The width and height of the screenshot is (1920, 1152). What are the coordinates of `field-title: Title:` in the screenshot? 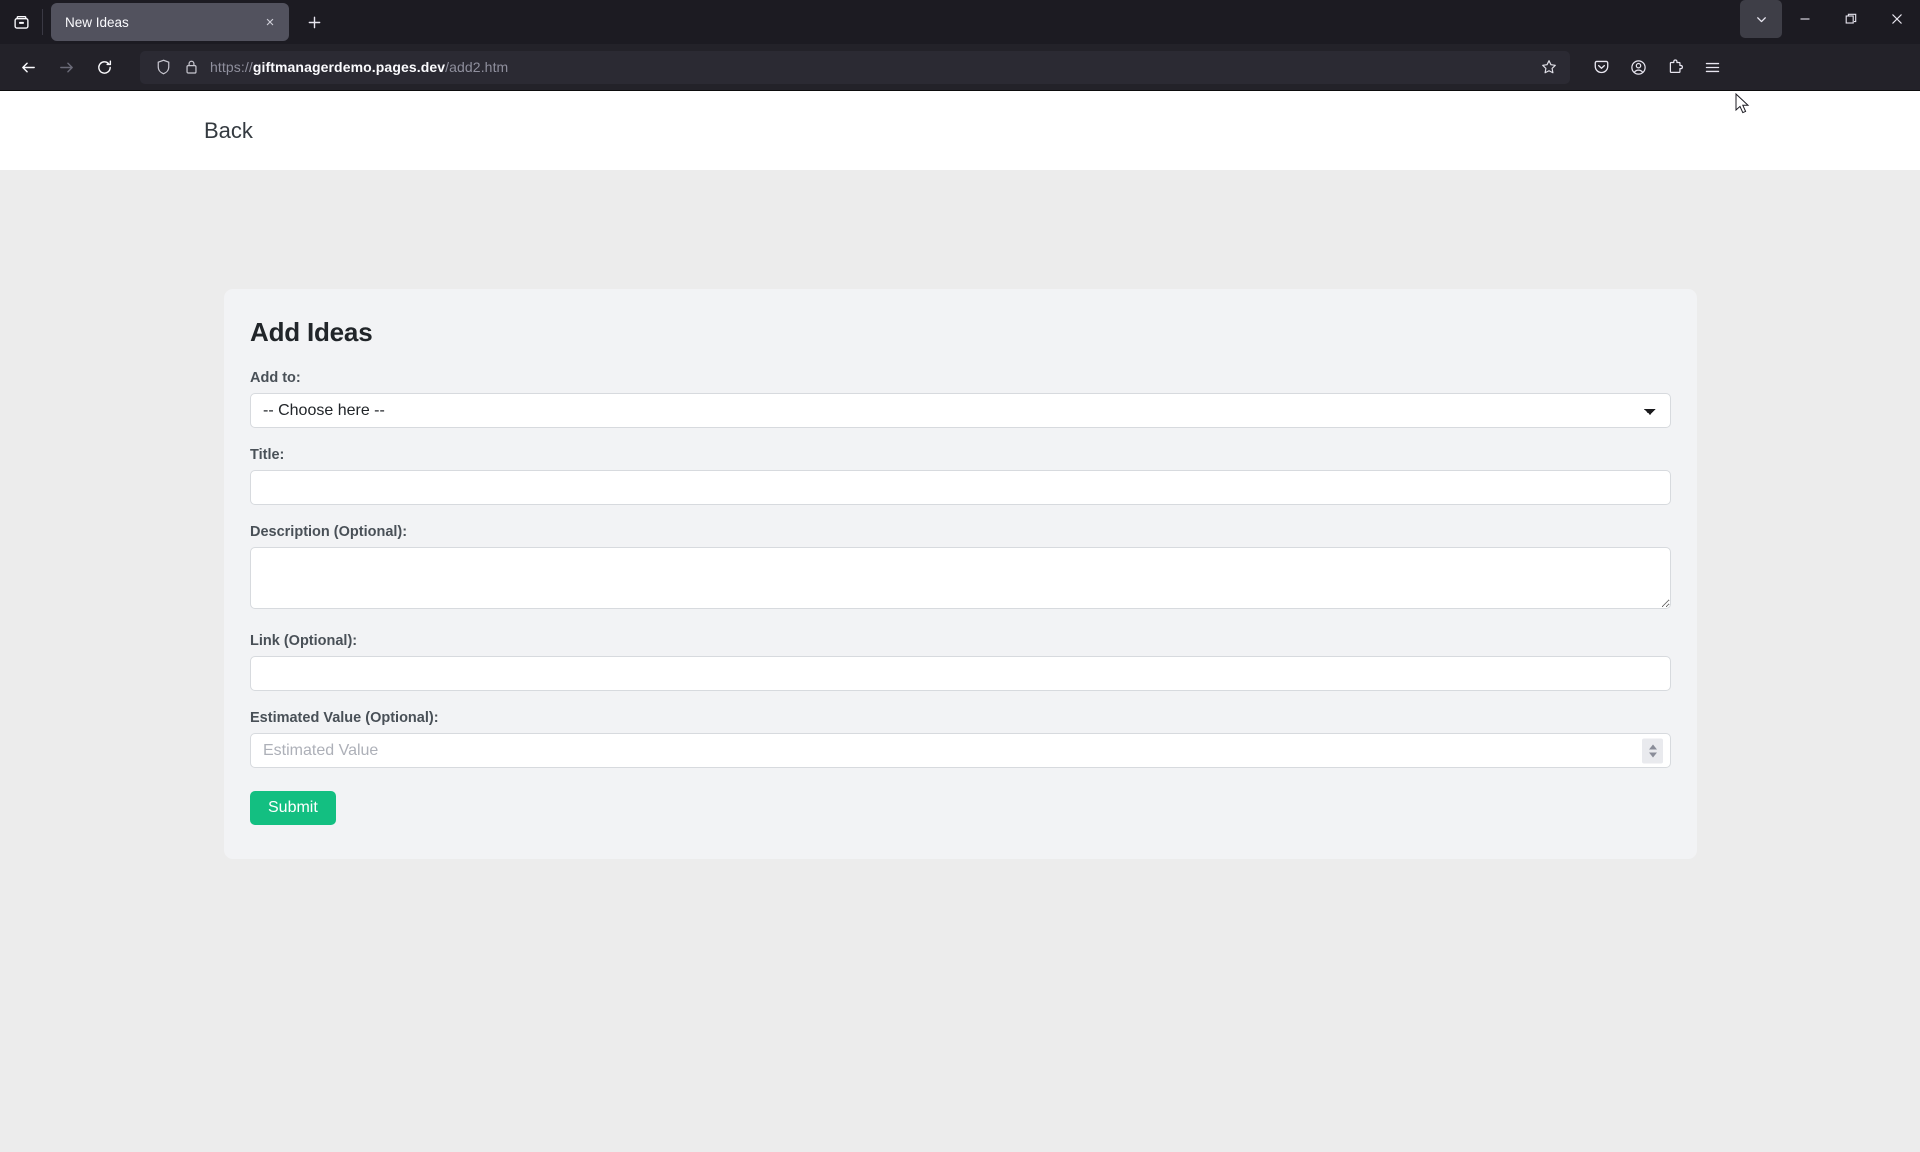 It's located at (960, 476).